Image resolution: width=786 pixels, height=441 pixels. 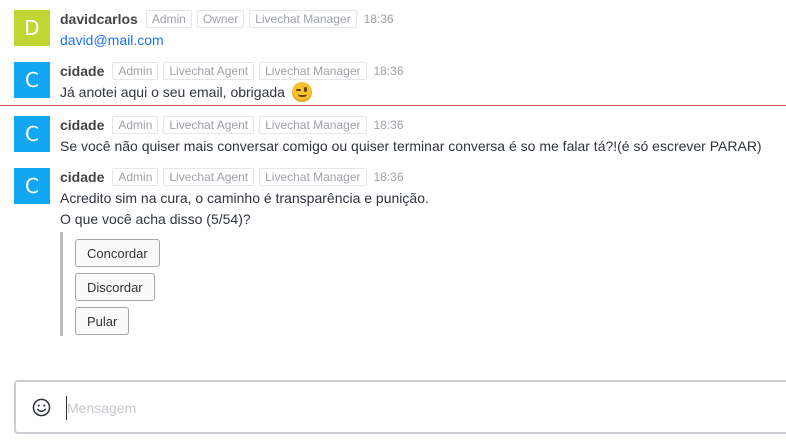 I want to click on smiley-icon, so click(x=41, y=407).